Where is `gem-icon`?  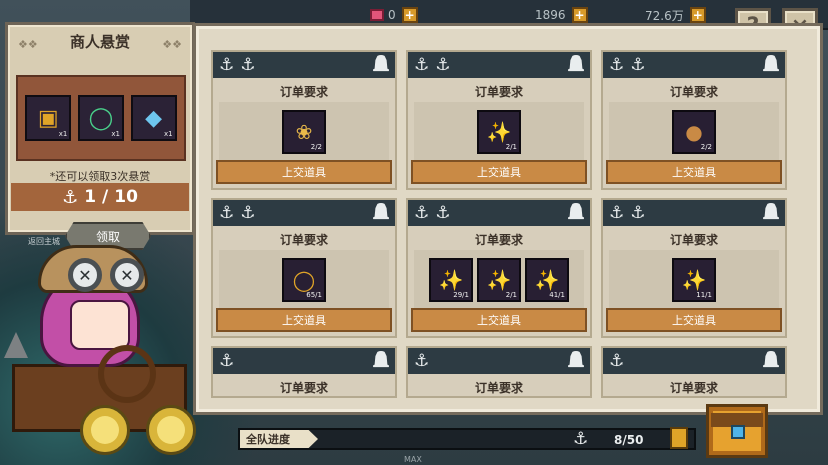 gem-icon is located at coordinates (377, 15).